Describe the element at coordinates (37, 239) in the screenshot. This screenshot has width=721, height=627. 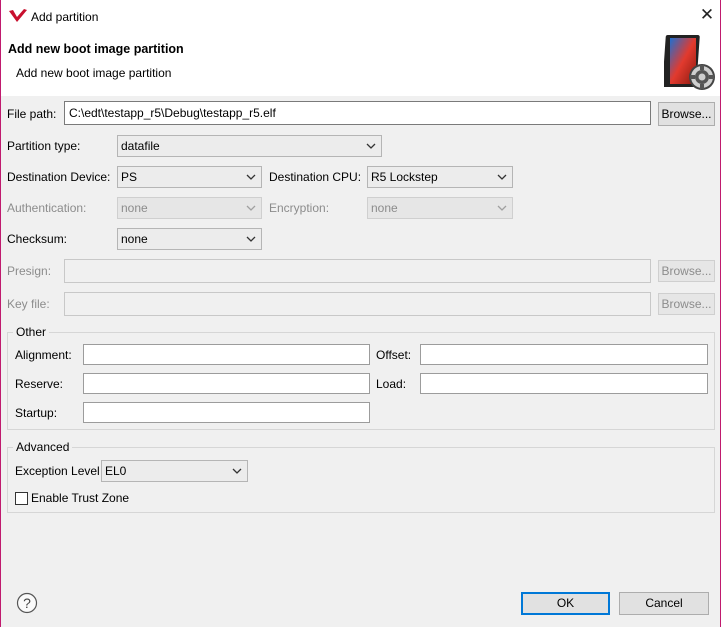
I see `checksum-label: Checksum:` at that location.